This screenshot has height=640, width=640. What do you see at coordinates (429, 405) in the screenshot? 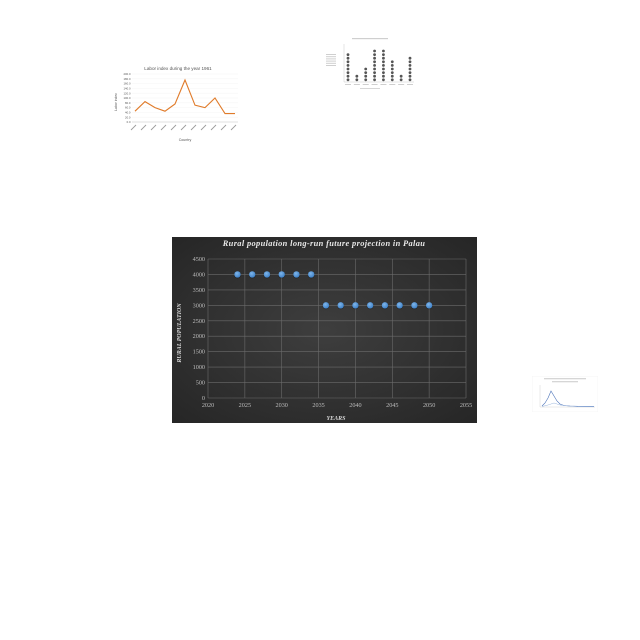
I see `x-tick-label: 2050` at bounding box center [429, 405].